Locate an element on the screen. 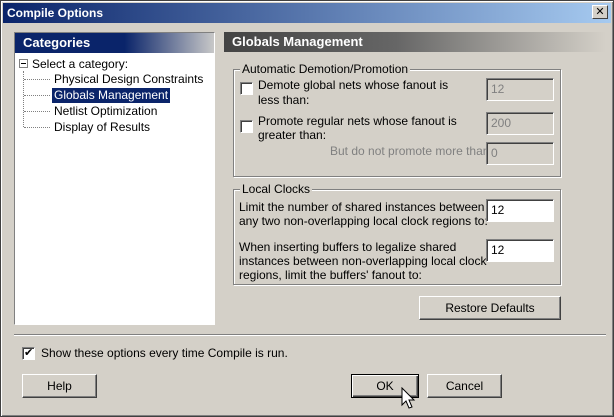 The width and height of the screenshot is (614, 417). title-bar: Compile Options ✕ is located at coordinates (307, 13).